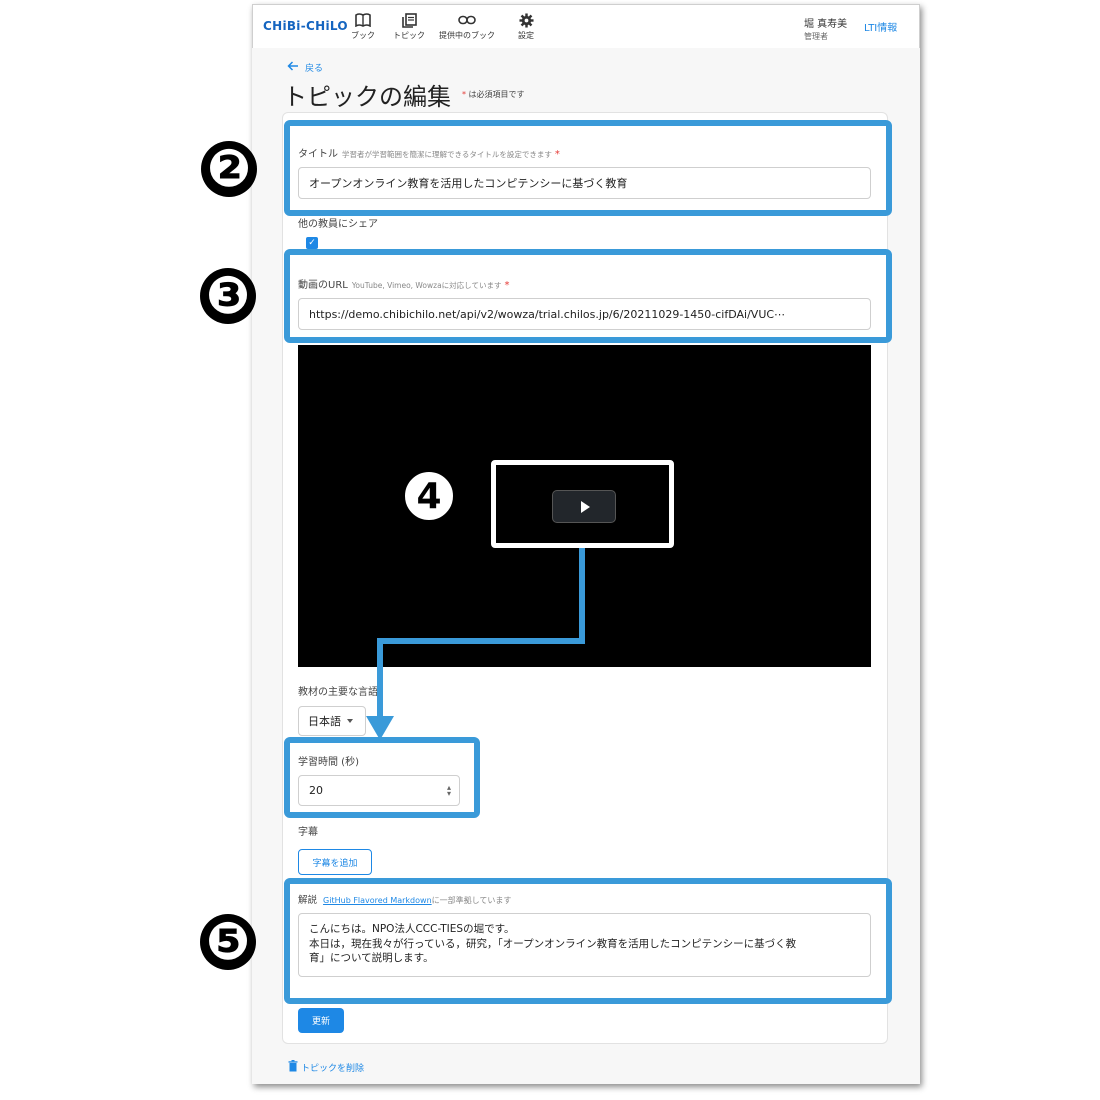  I want to click on connector-arrow, so click(475, 644).